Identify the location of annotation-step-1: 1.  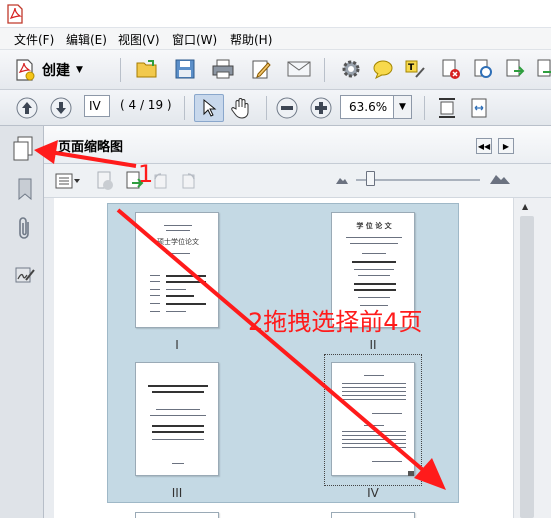
(146, 174).